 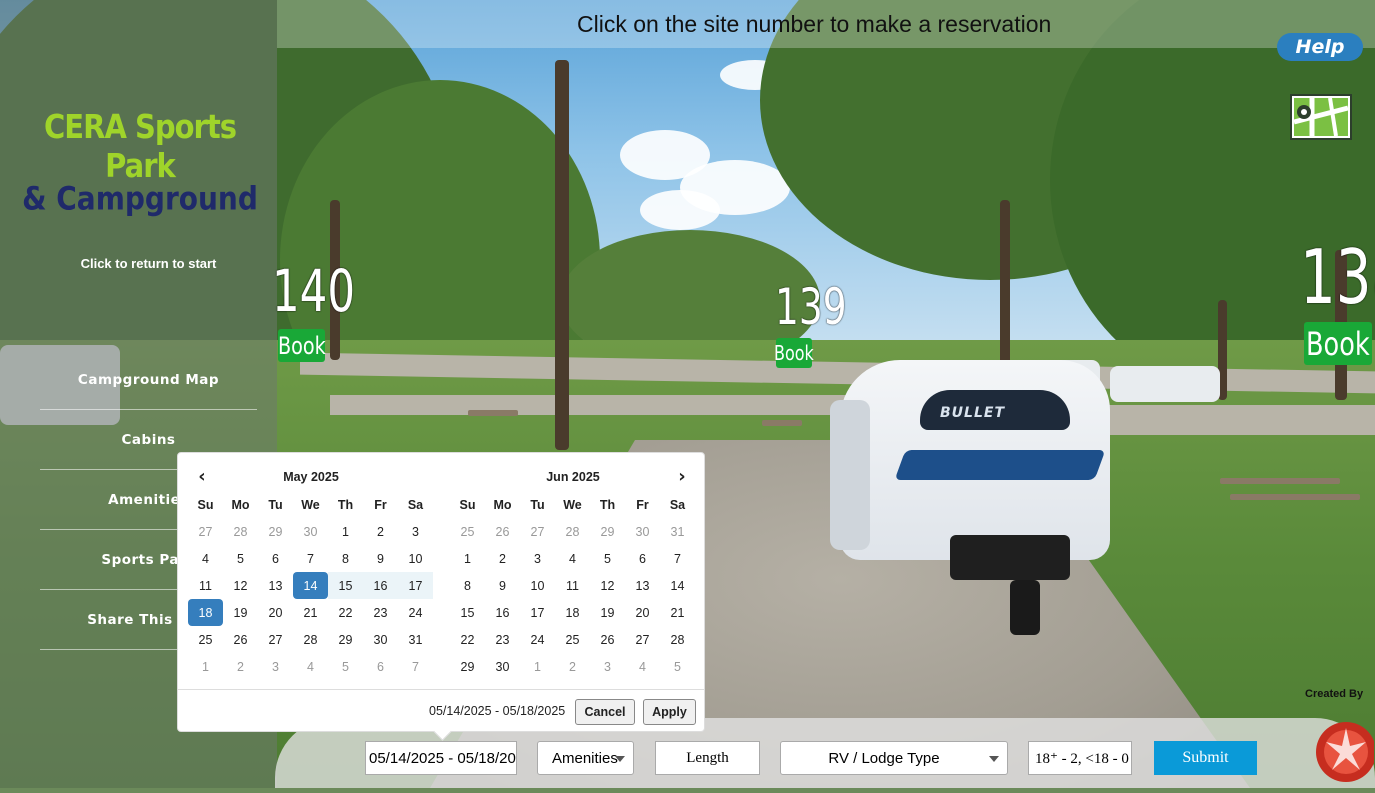 What do you see at coordinates (1337, 277) in the screenshot?
I see `site-number-138: 138` at bounding box center [1337, 277].